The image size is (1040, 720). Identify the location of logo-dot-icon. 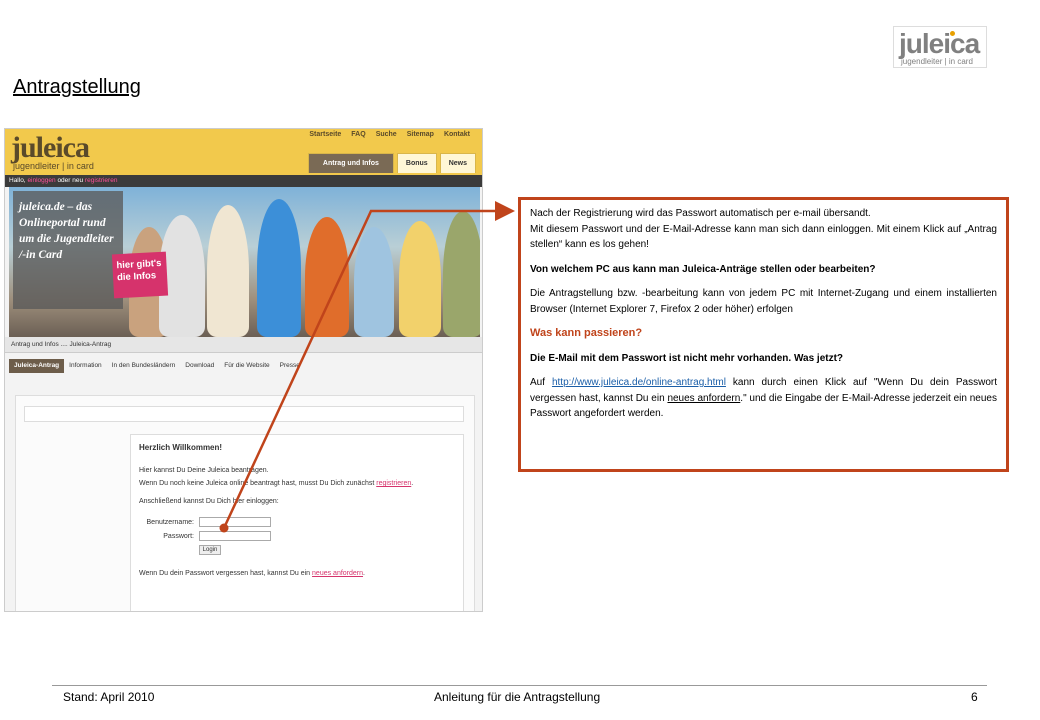
(952, 33).